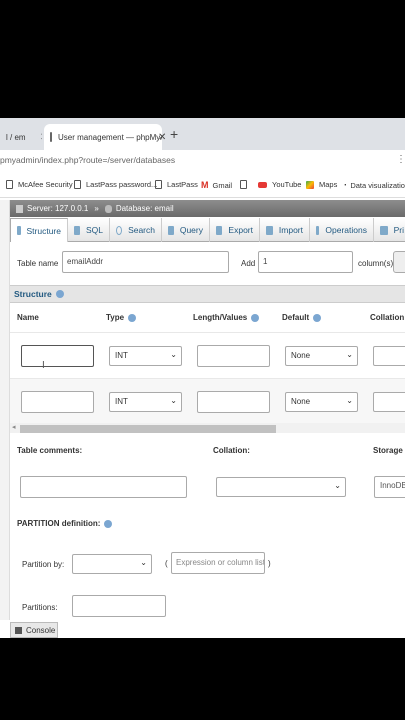 This screenshot has height=720, width=405. Describe the element at coordinates (226, 317) in the screenshot. I see `header-length: Length/Values` at that location.